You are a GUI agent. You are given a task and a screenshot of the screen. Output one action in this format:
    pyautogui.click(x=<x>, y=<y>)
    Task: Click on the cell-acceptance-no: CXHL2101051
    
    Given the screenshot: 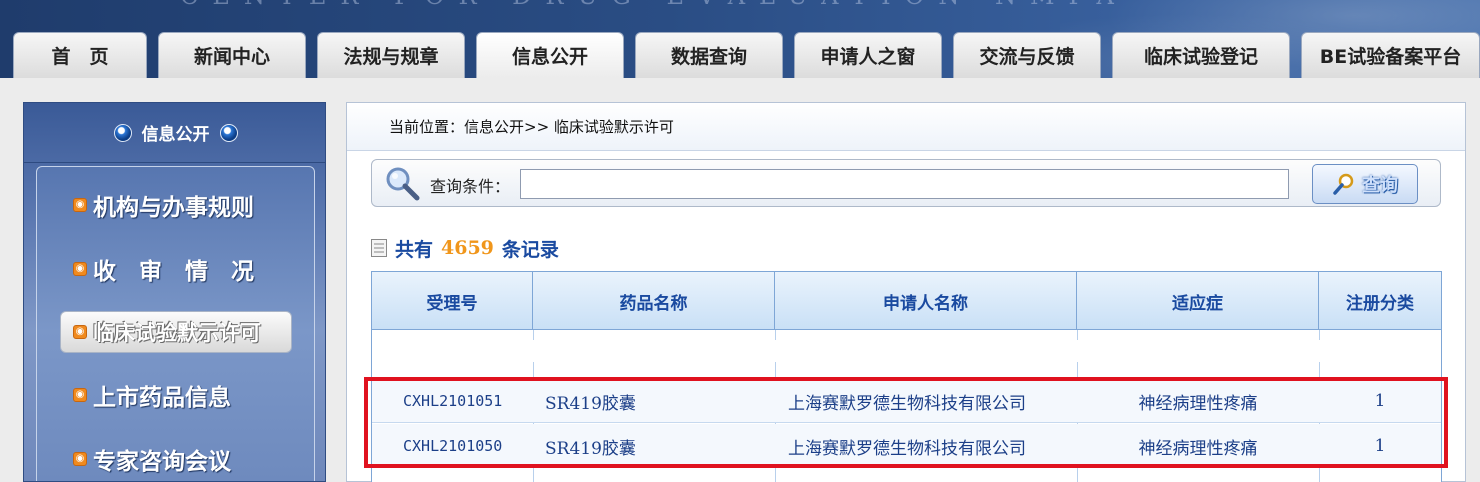 What is the action you would take?
    pyautogui.click(x=453, y=401)
    